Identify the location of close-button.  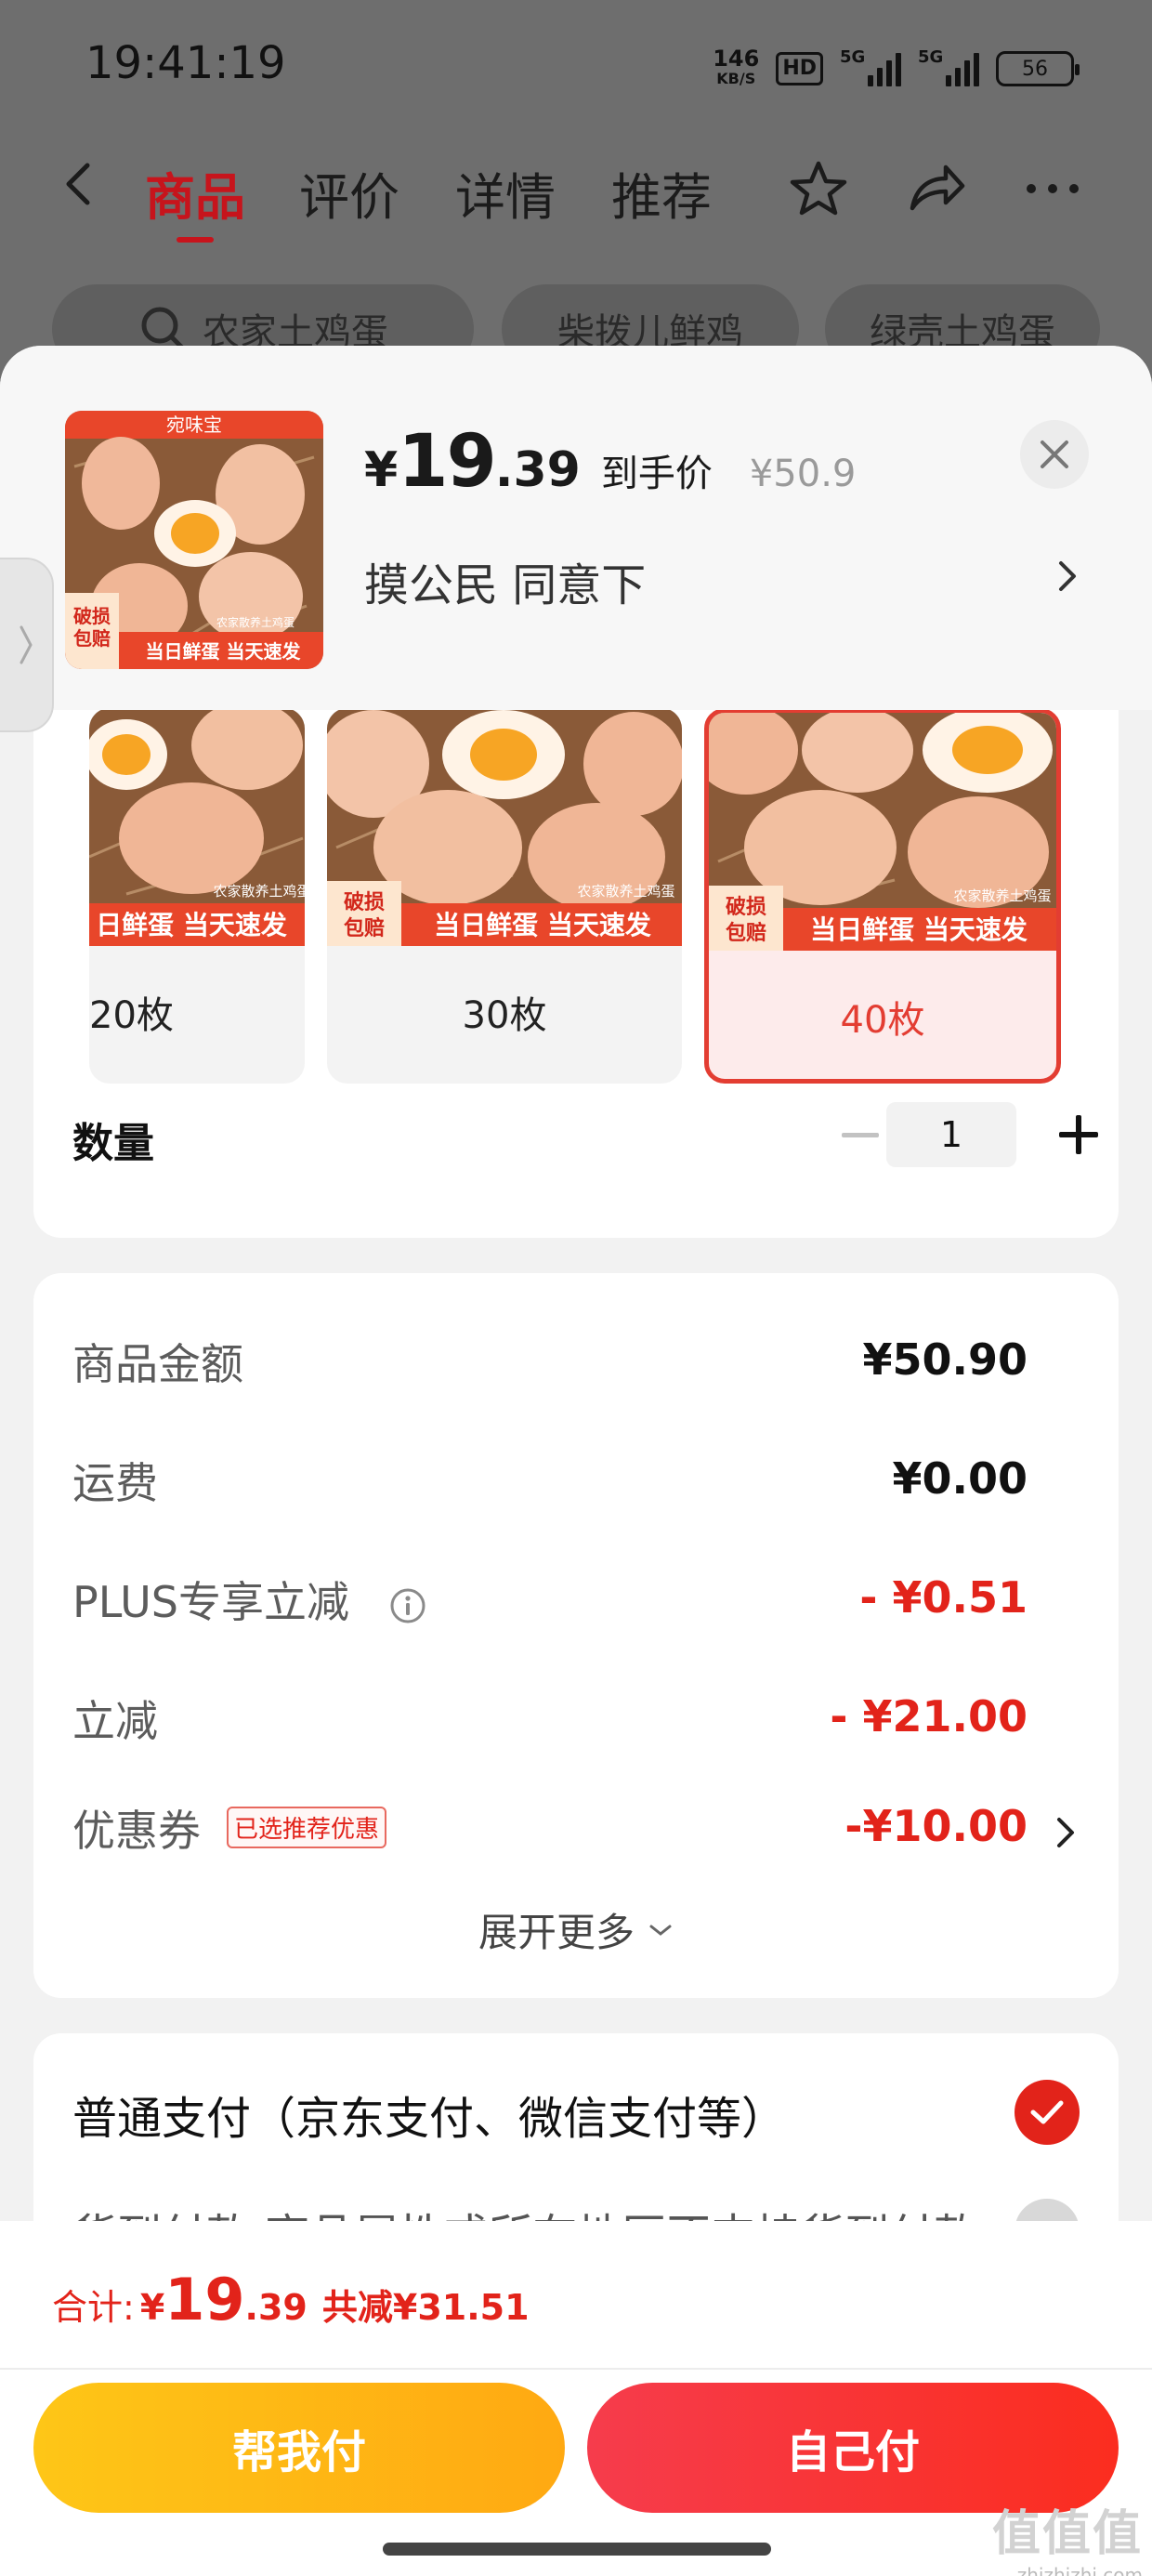
(1054, 454).